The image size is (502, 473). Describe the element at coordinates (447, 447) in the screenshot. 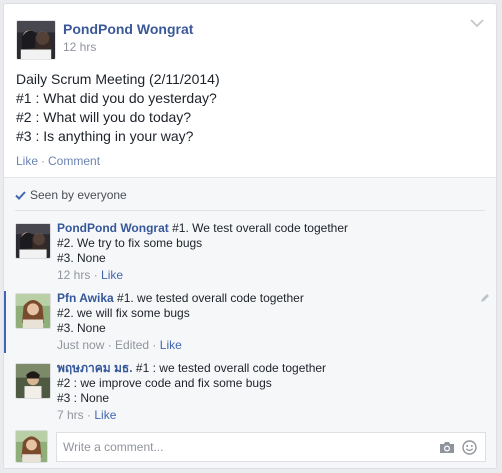

I see `camera-icon` at that location.